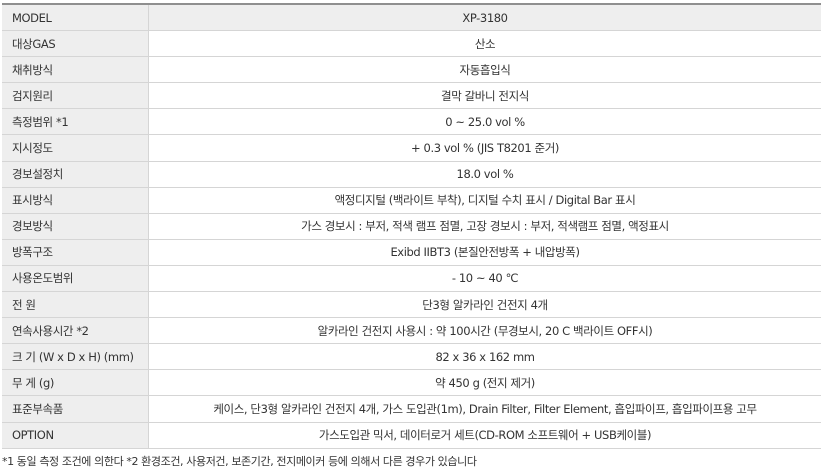 The height and width of the screenshot is (471, 824). What do you see at coordinates (75, 383) in the screenshot?
I see `spec-label: 무 게 (g)` at bounding box center [75, 383].